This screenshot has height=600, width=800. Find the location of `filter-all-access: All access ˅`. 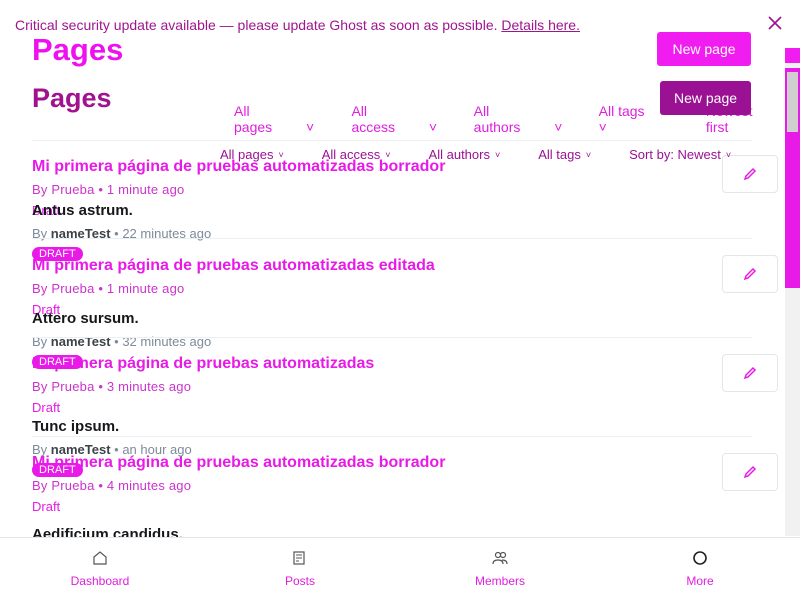

filter-all-access: All access ˅ is located at coordinates (356, 154).